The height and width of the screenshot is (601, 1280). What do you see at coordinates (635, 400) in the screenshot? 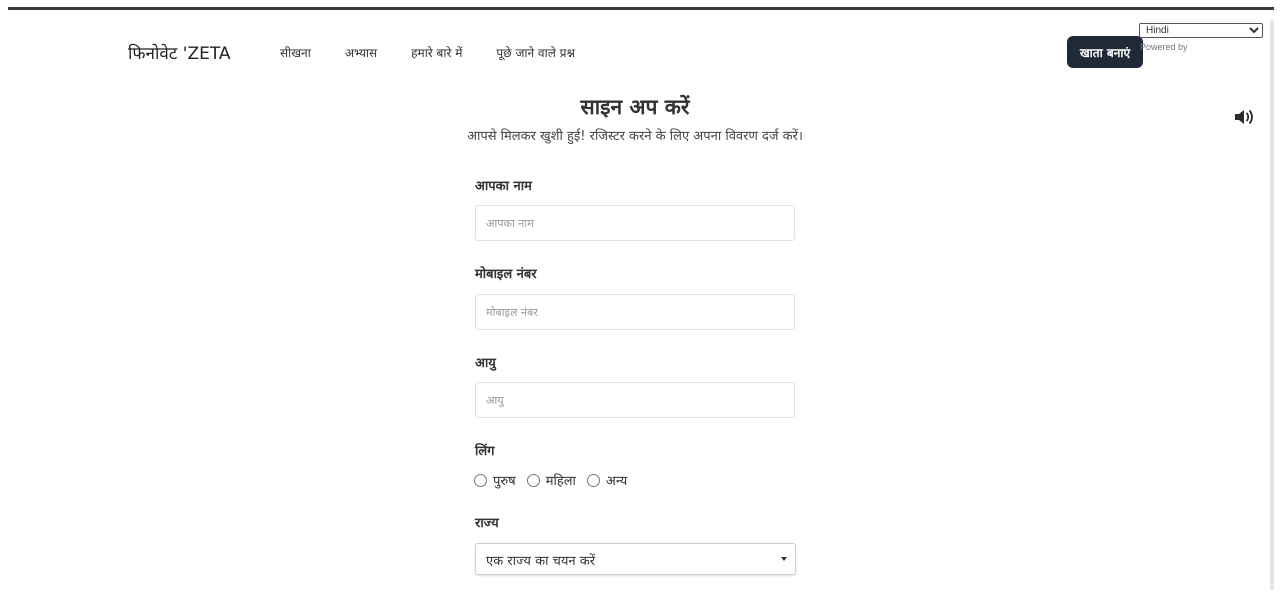
I see `age-input` at bounding box center [635, 400].